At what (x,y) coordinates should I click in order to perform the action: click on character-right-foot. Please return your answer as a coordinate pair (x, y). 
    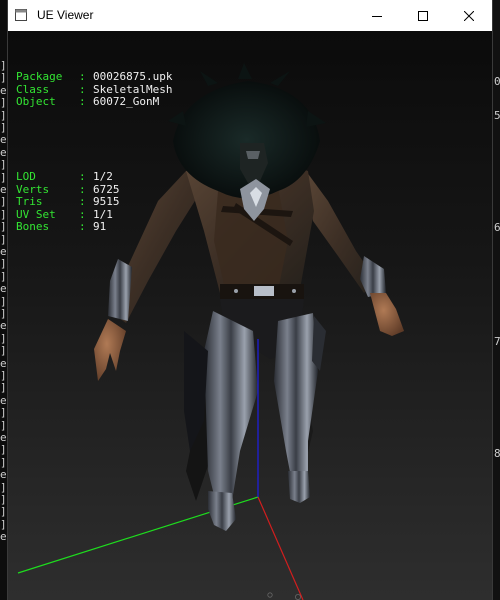
    Looking at the image, I should click on (299, 487).